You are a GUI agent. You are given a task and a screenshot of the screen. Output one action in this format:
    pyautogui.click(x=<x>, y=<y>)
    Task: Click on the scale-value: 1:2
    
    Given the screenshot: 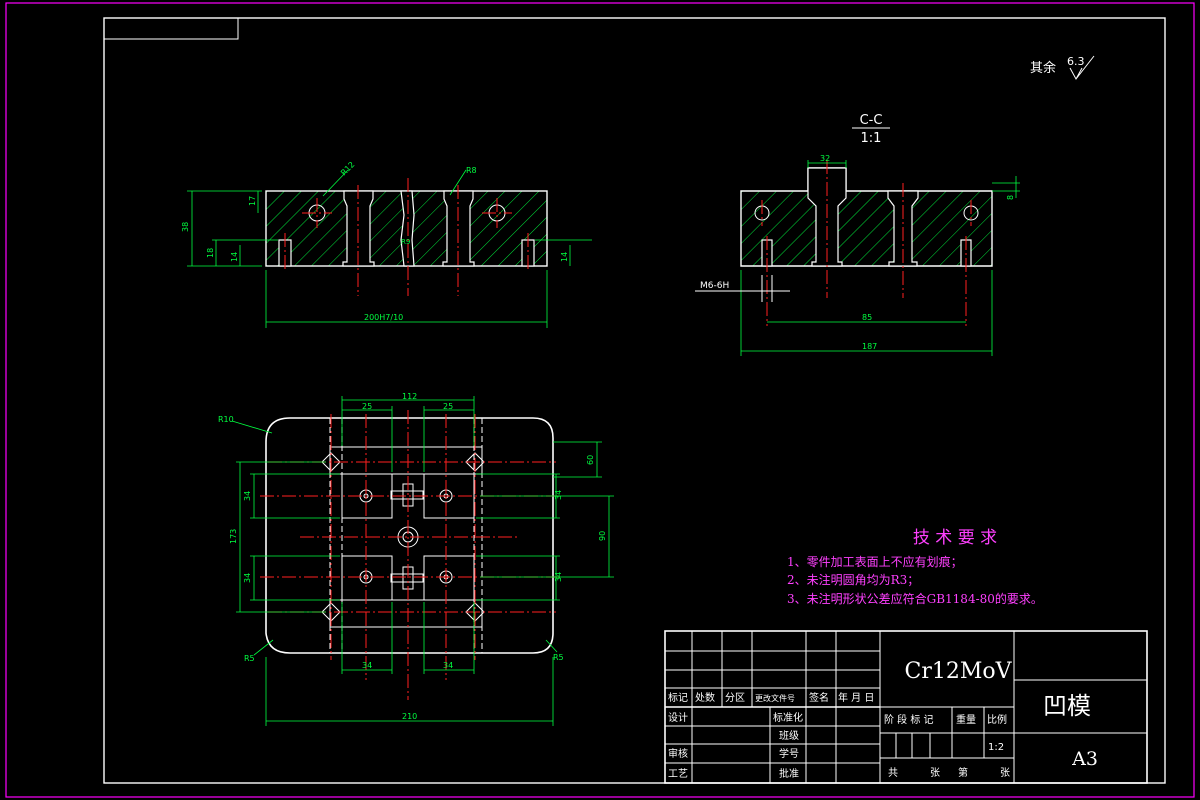 What is the action you would take?
    pyautogui.click(x=996, y=747)
    